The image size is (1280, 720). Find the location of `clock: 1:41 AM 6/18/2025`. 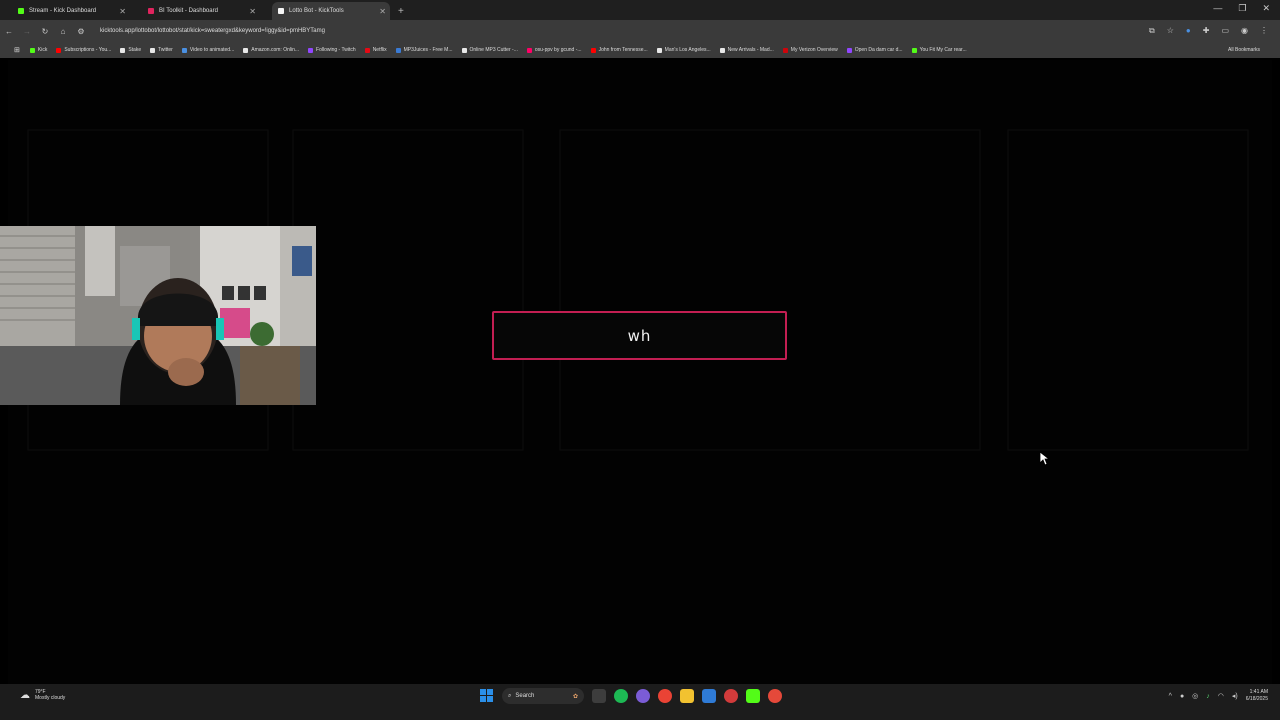

clock: 1:41 AM 6/18/2025 is located at coordinates (1257, 696).